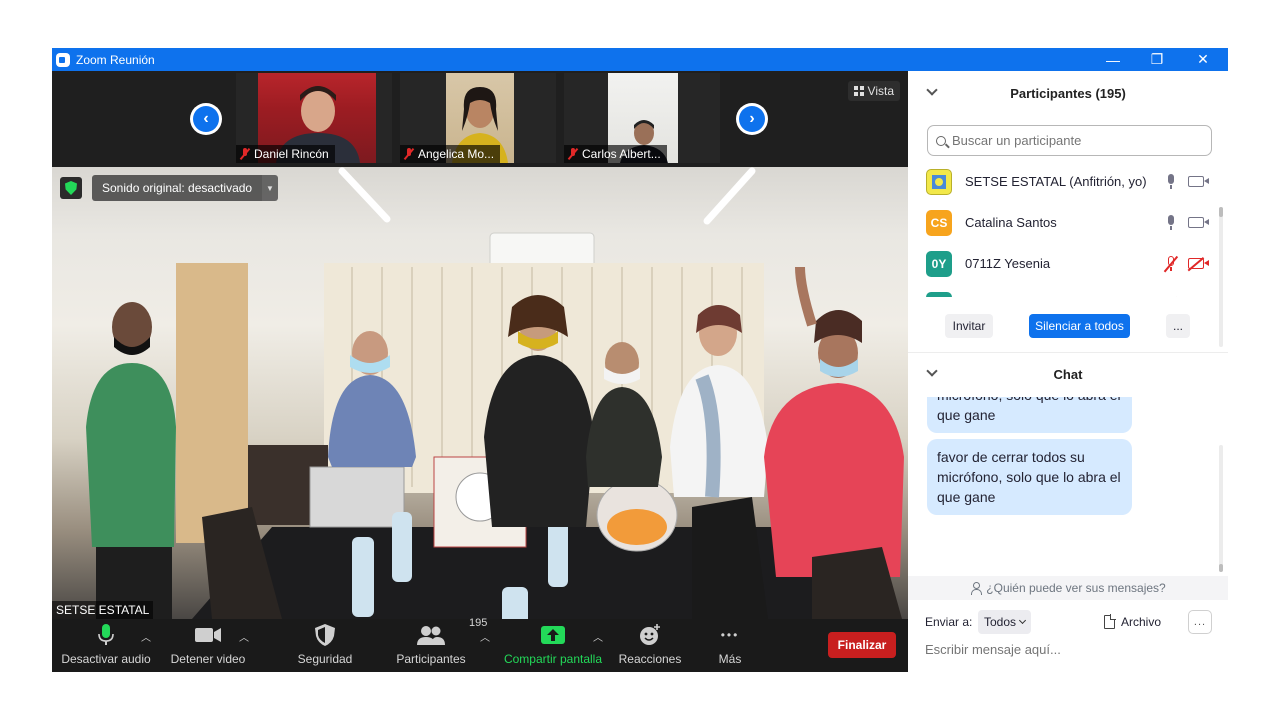  What do you see at coordinates (208, 659) in the screenshot?
I see `stop-video-label: Detener video` at bounding box center [208, 659].